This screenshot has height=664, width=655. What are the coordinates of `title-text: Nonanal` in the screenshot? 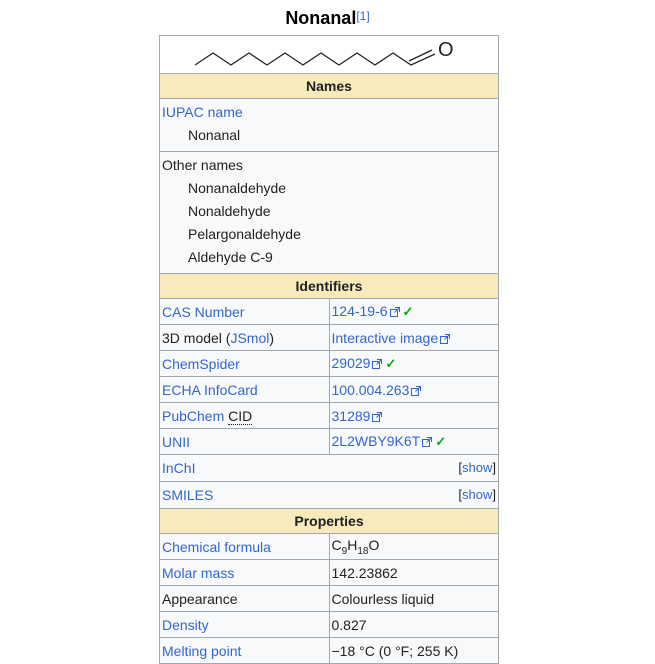 It's located at (321, 18).